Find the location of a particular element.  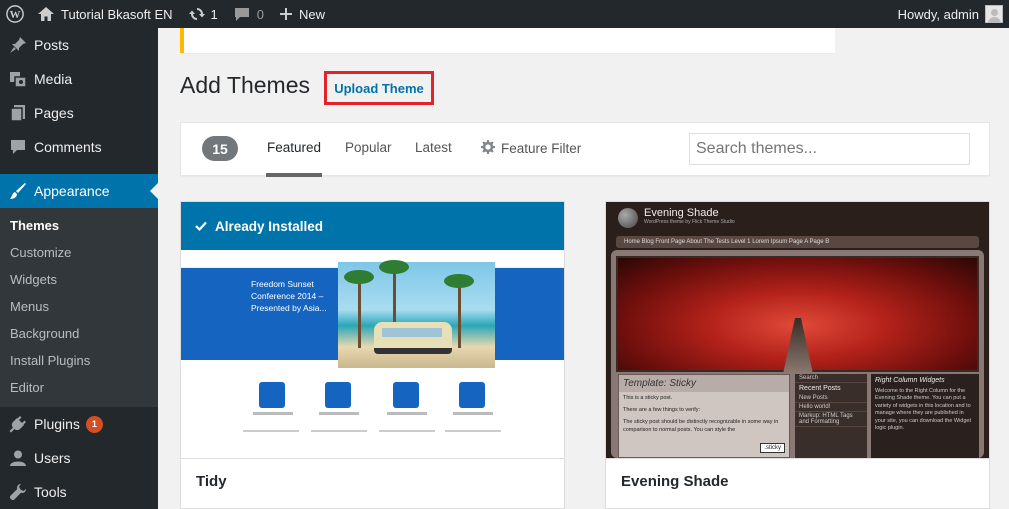

submenu-background: Background is located at coordinates (79, 333).